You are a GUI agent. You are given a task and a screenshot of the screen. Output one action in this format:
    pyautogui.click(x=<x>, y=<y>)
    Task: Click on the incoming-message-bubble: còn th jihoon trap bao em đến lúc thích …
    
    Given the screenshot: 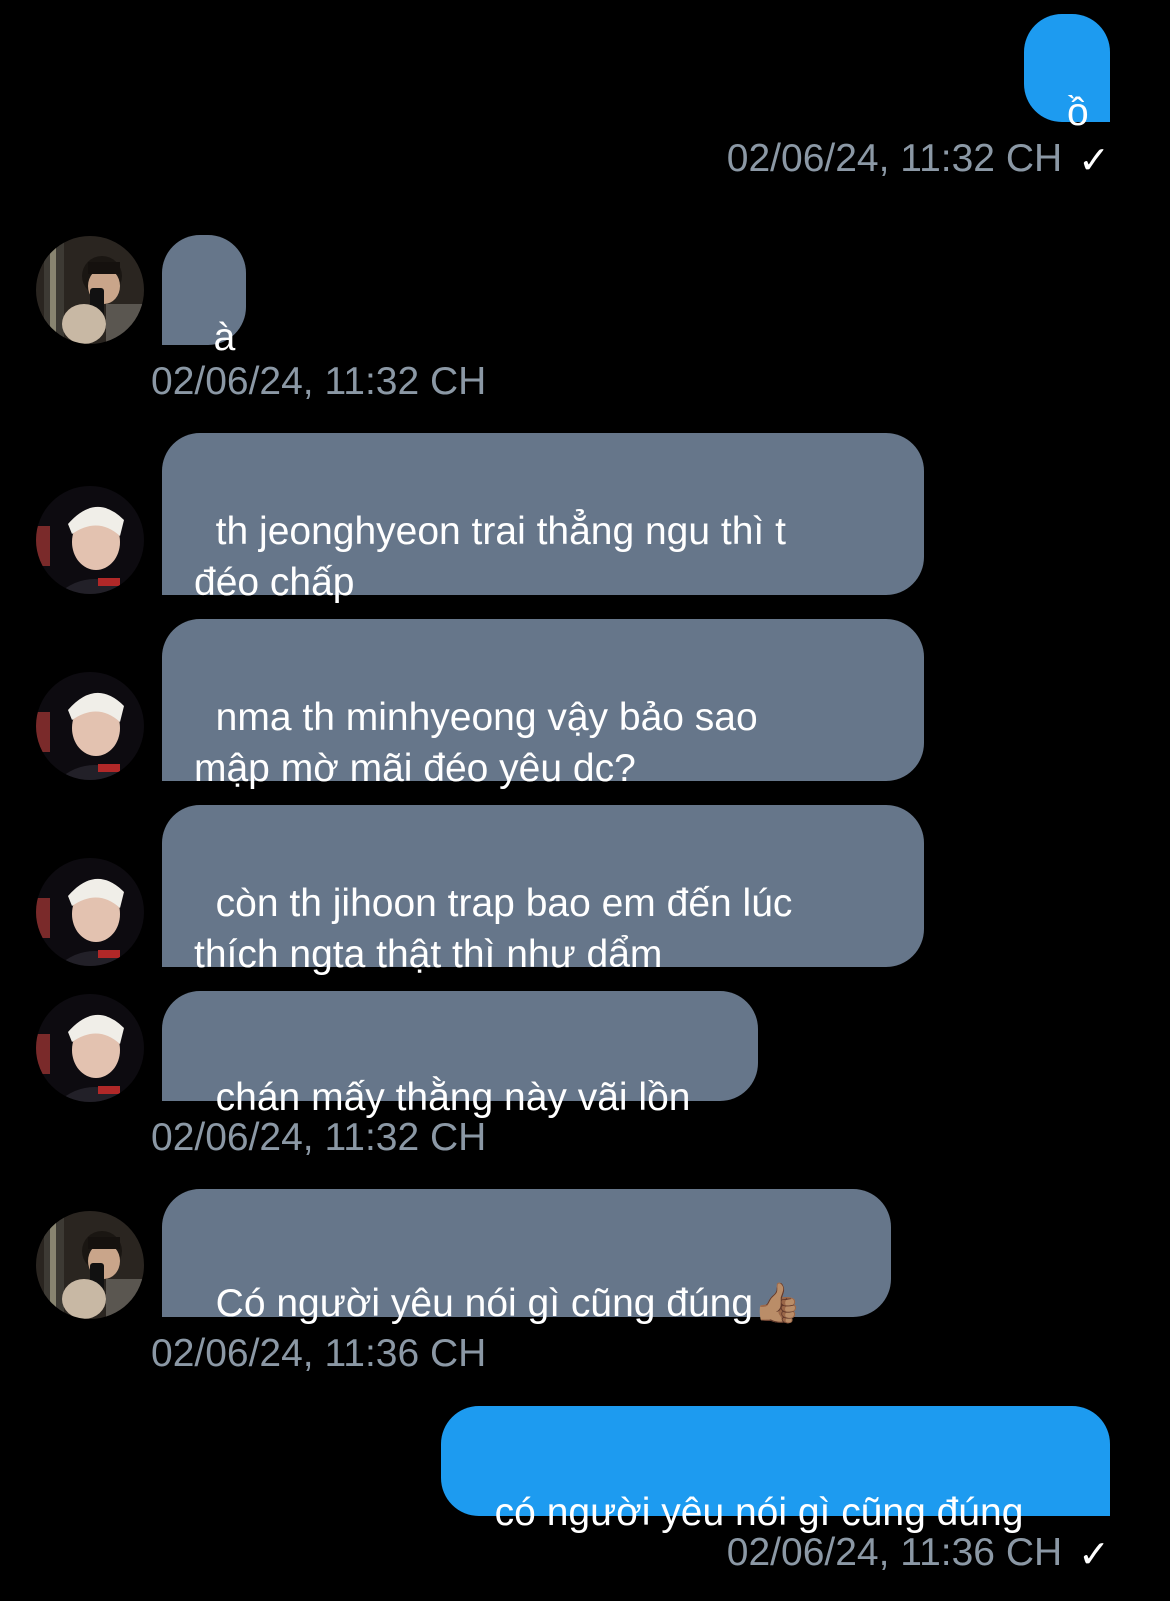 What is the action you would take?
    pyautogui.click(x=543, y=890)
    